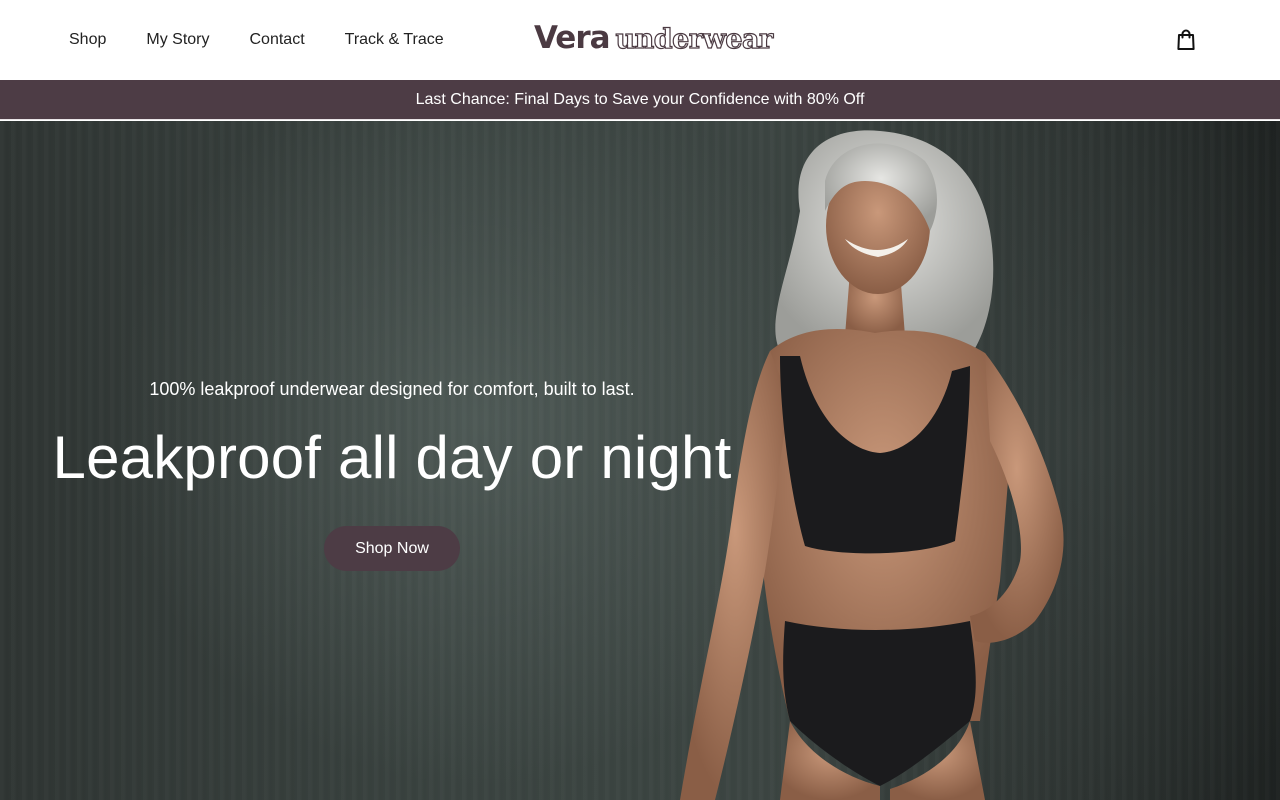  I want to click on cart-button, so click(1186, 40).